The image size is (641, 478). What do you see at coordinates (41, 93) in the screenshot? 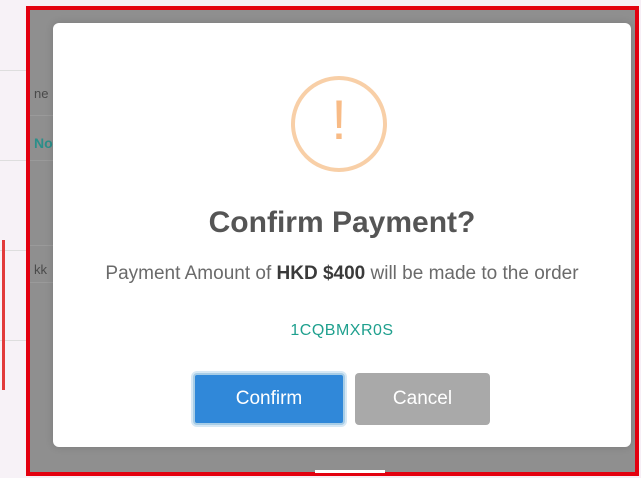
I see `background-column-header: ne` at bounding box center [41, 93].